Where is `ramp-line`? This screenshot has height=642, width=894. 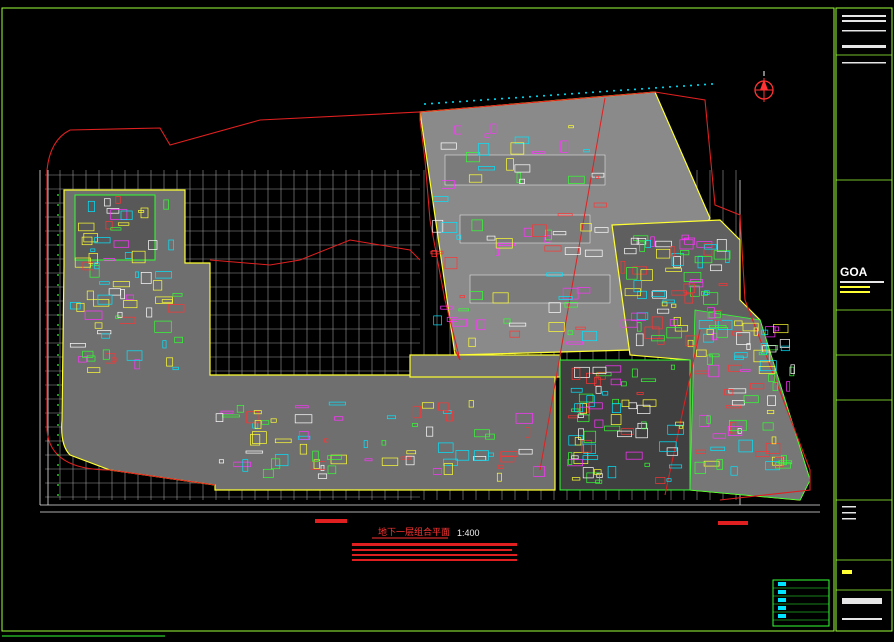
ramp-line is located at coordinates (315, 252).